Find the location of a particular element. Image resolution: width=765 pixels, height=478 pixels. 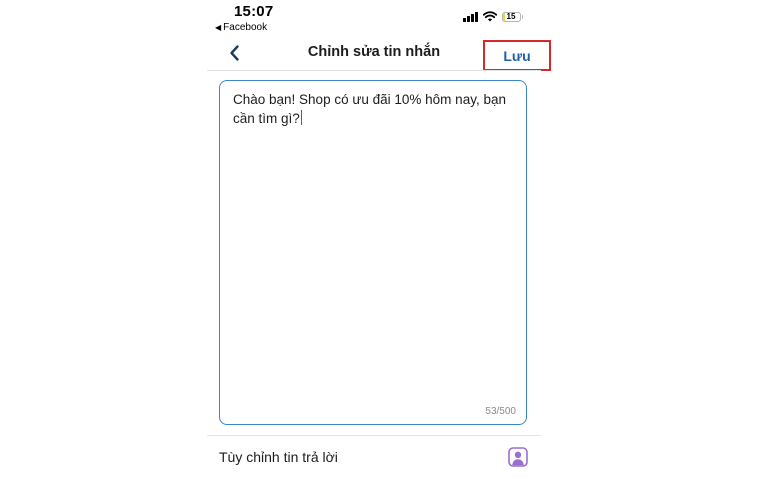

custom-reply-row: Tùy chỉnh tin trả lời is located at coordinates (374, 457).